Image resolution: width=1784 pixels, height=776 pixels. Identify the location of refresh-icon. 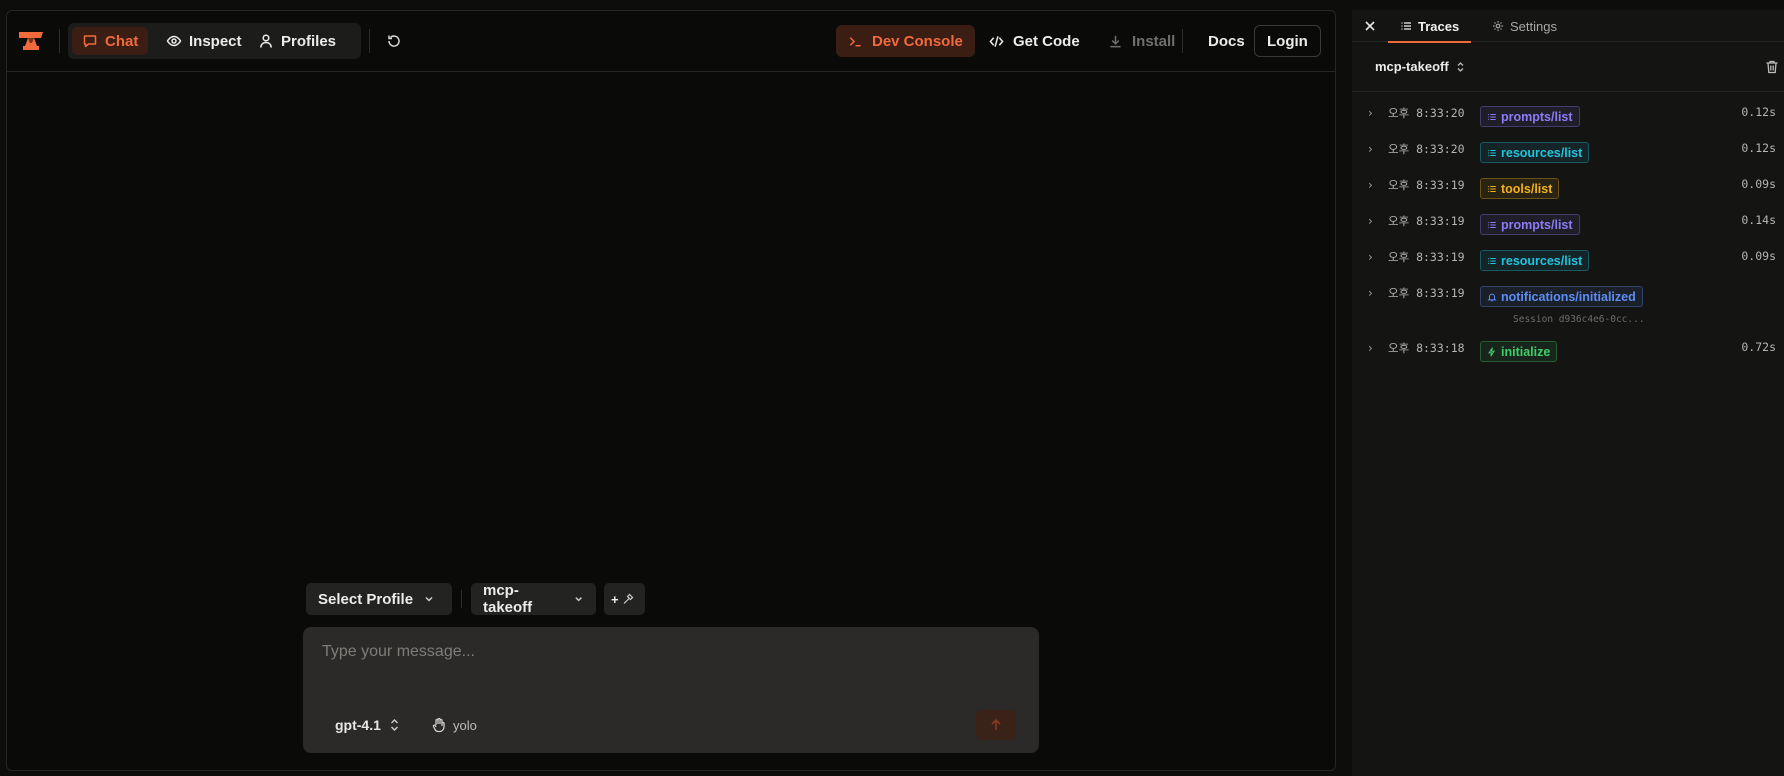
(394, 41).